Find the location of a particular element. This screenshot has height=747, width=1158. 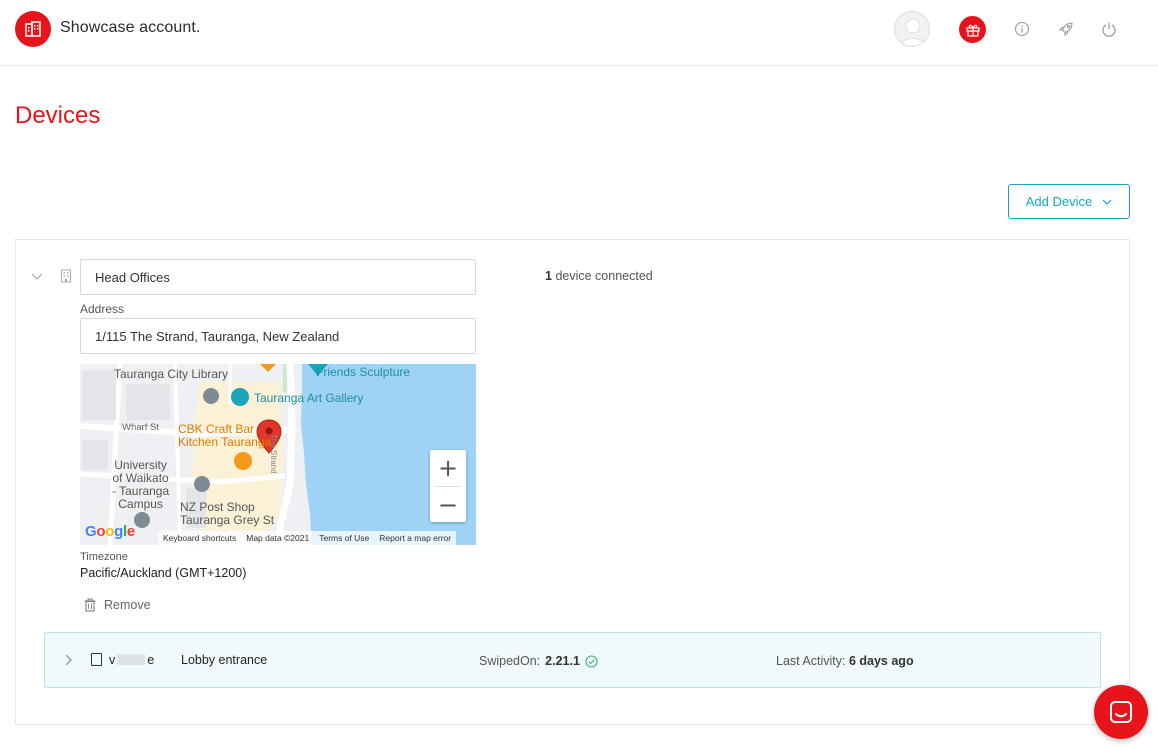

collapse-chevron-icon is located at coordinates (37, 277).